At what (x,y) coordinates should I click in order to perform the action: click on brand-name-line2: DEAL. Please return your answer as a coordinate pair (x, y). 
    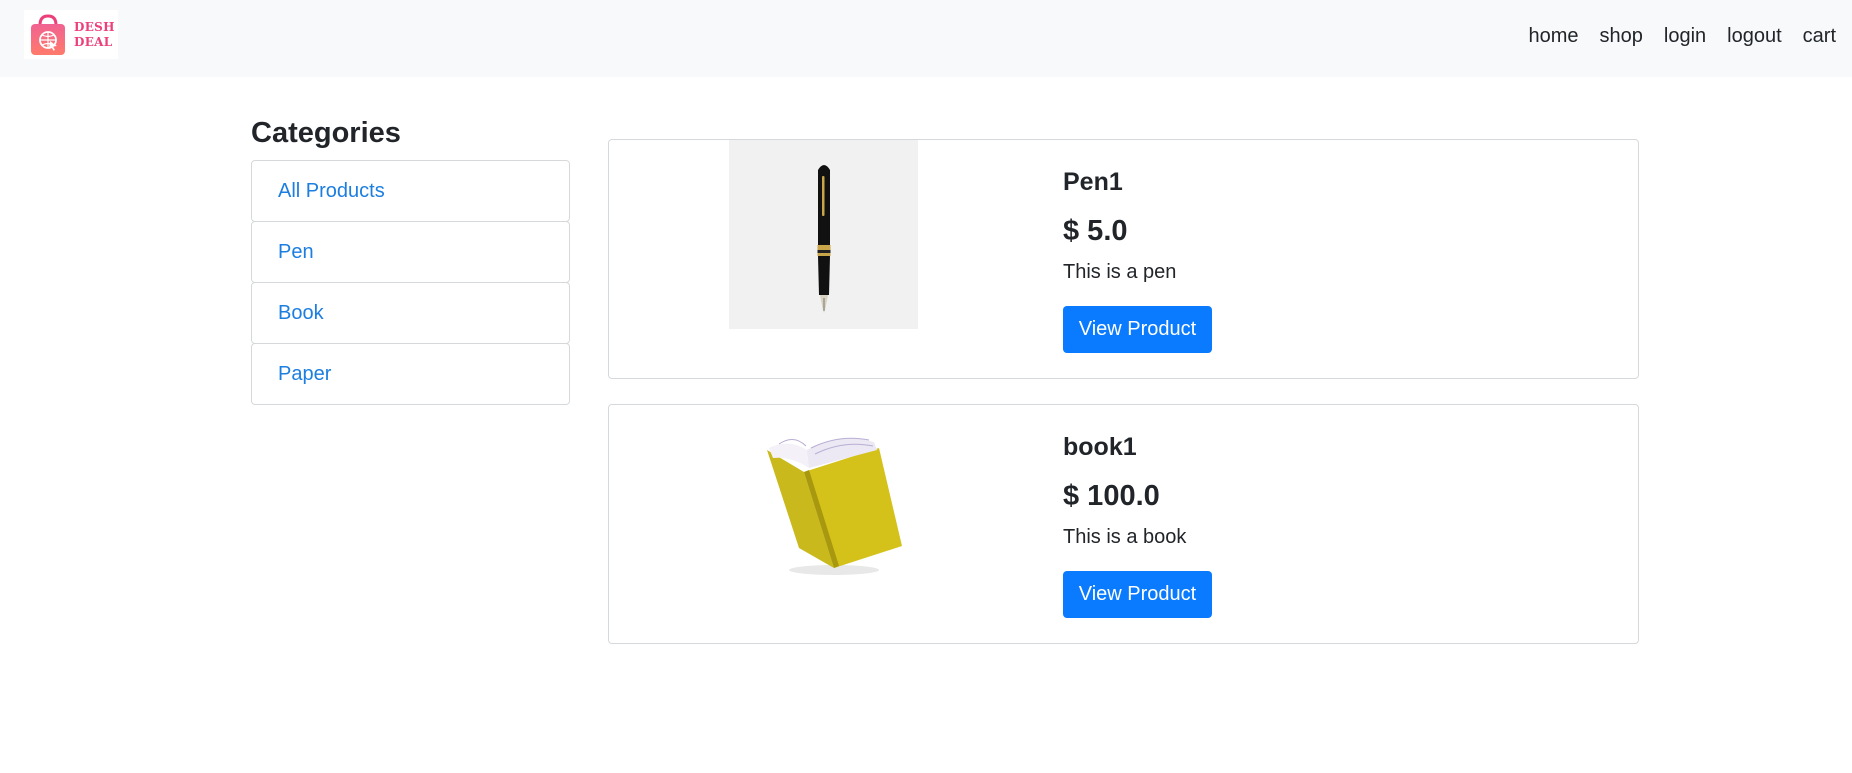
    Looking at the image, I should click on (93, 41).